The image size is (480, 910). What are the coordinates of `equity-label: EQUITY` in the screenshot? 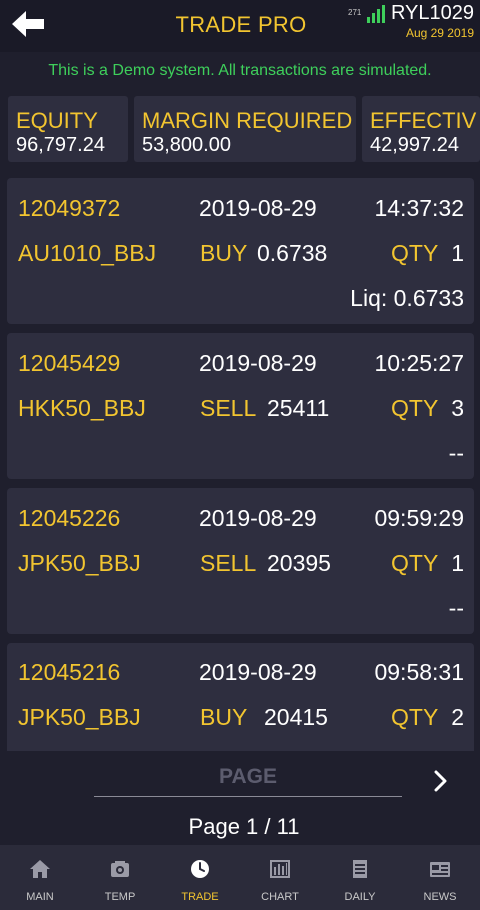 It's located at (57, 120).